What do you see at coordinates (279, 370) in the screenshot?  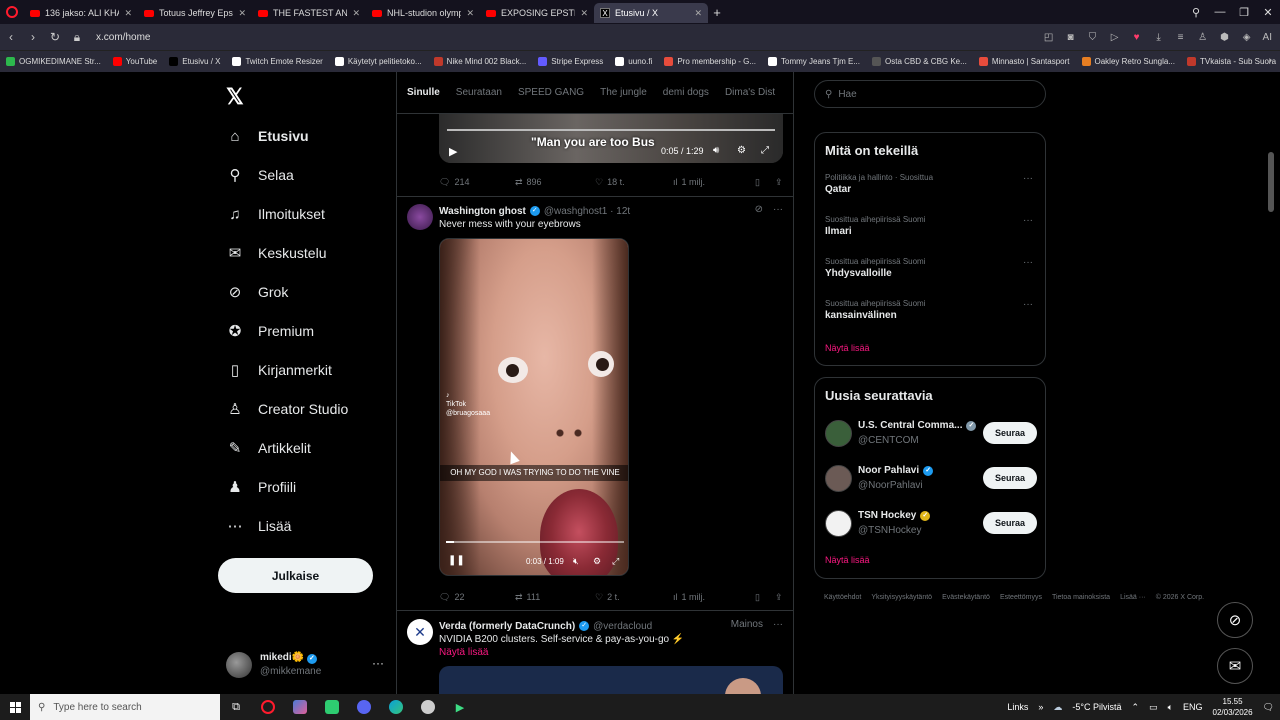 I see `nav-item-kirjanmerkit: ▯ Kirjanmerkit` at bounding box center [279, 370].